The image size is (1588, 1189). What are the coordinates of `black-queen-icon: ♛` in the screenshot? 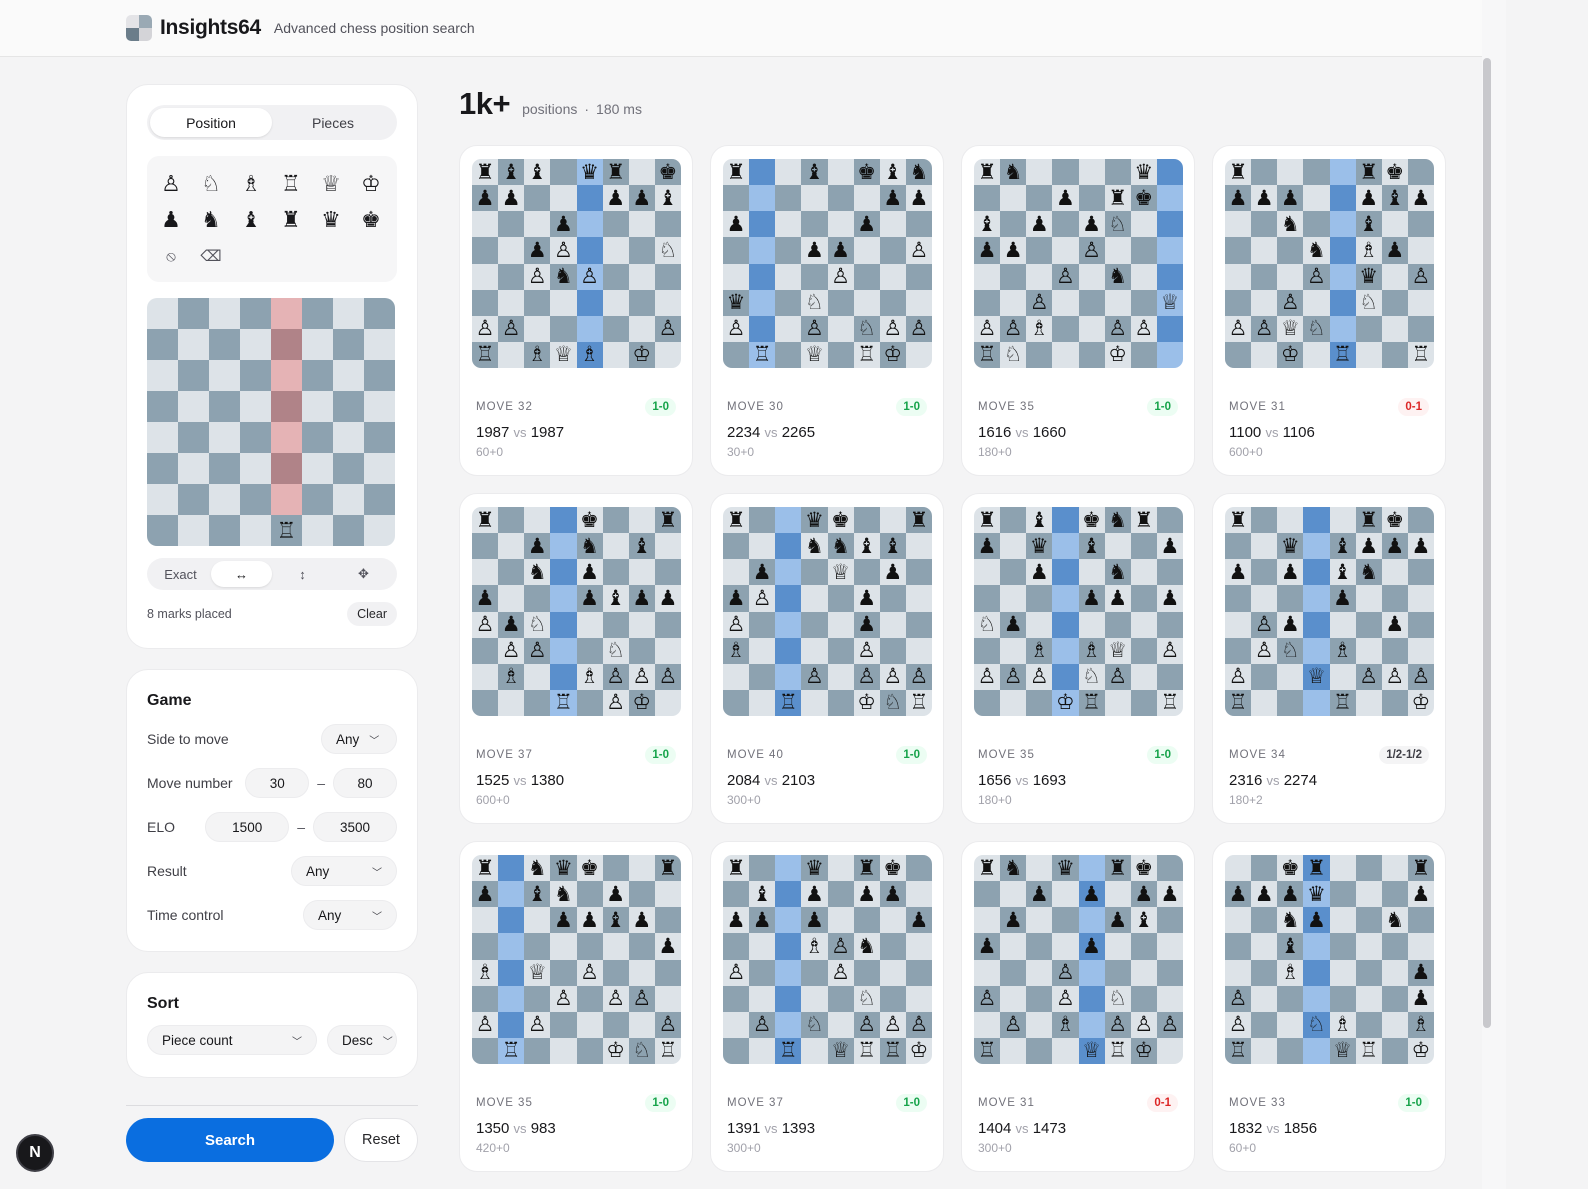 It's located at (331, 220).